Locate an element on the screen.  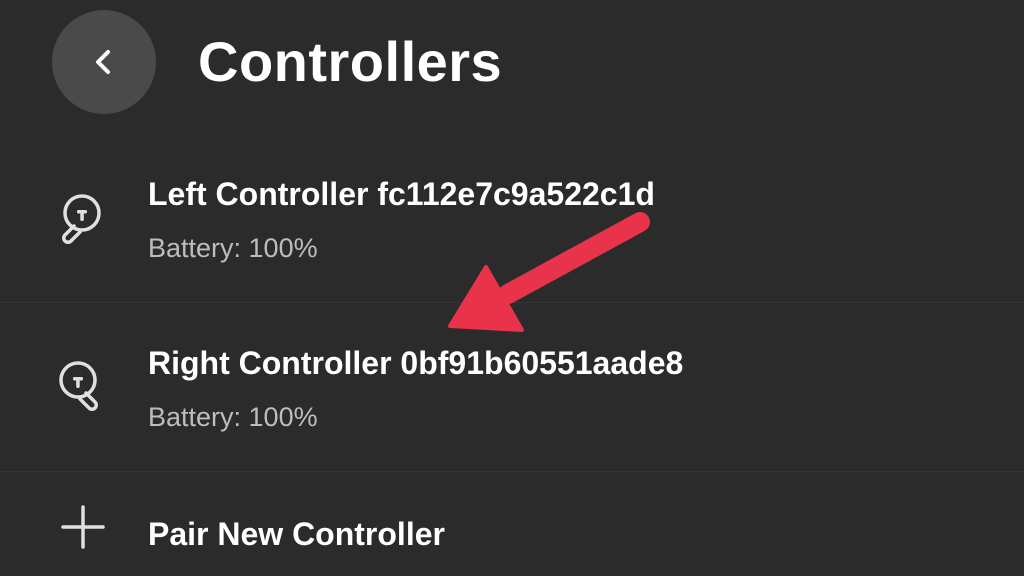
controller-name: Right Controller 0bf91b60551aade8 is located at coordinates (416, 363).